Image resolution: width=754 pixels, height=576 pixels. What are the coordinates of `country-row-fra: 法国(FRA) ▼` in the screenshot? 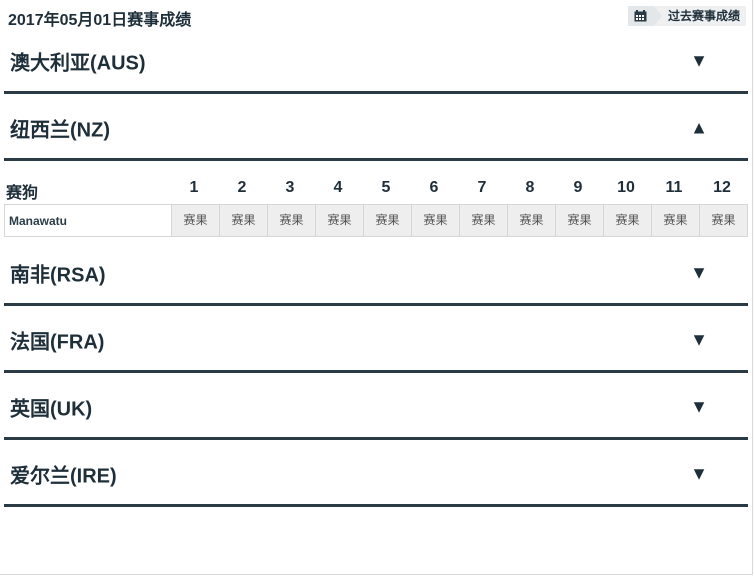 It's located at (376, 341).